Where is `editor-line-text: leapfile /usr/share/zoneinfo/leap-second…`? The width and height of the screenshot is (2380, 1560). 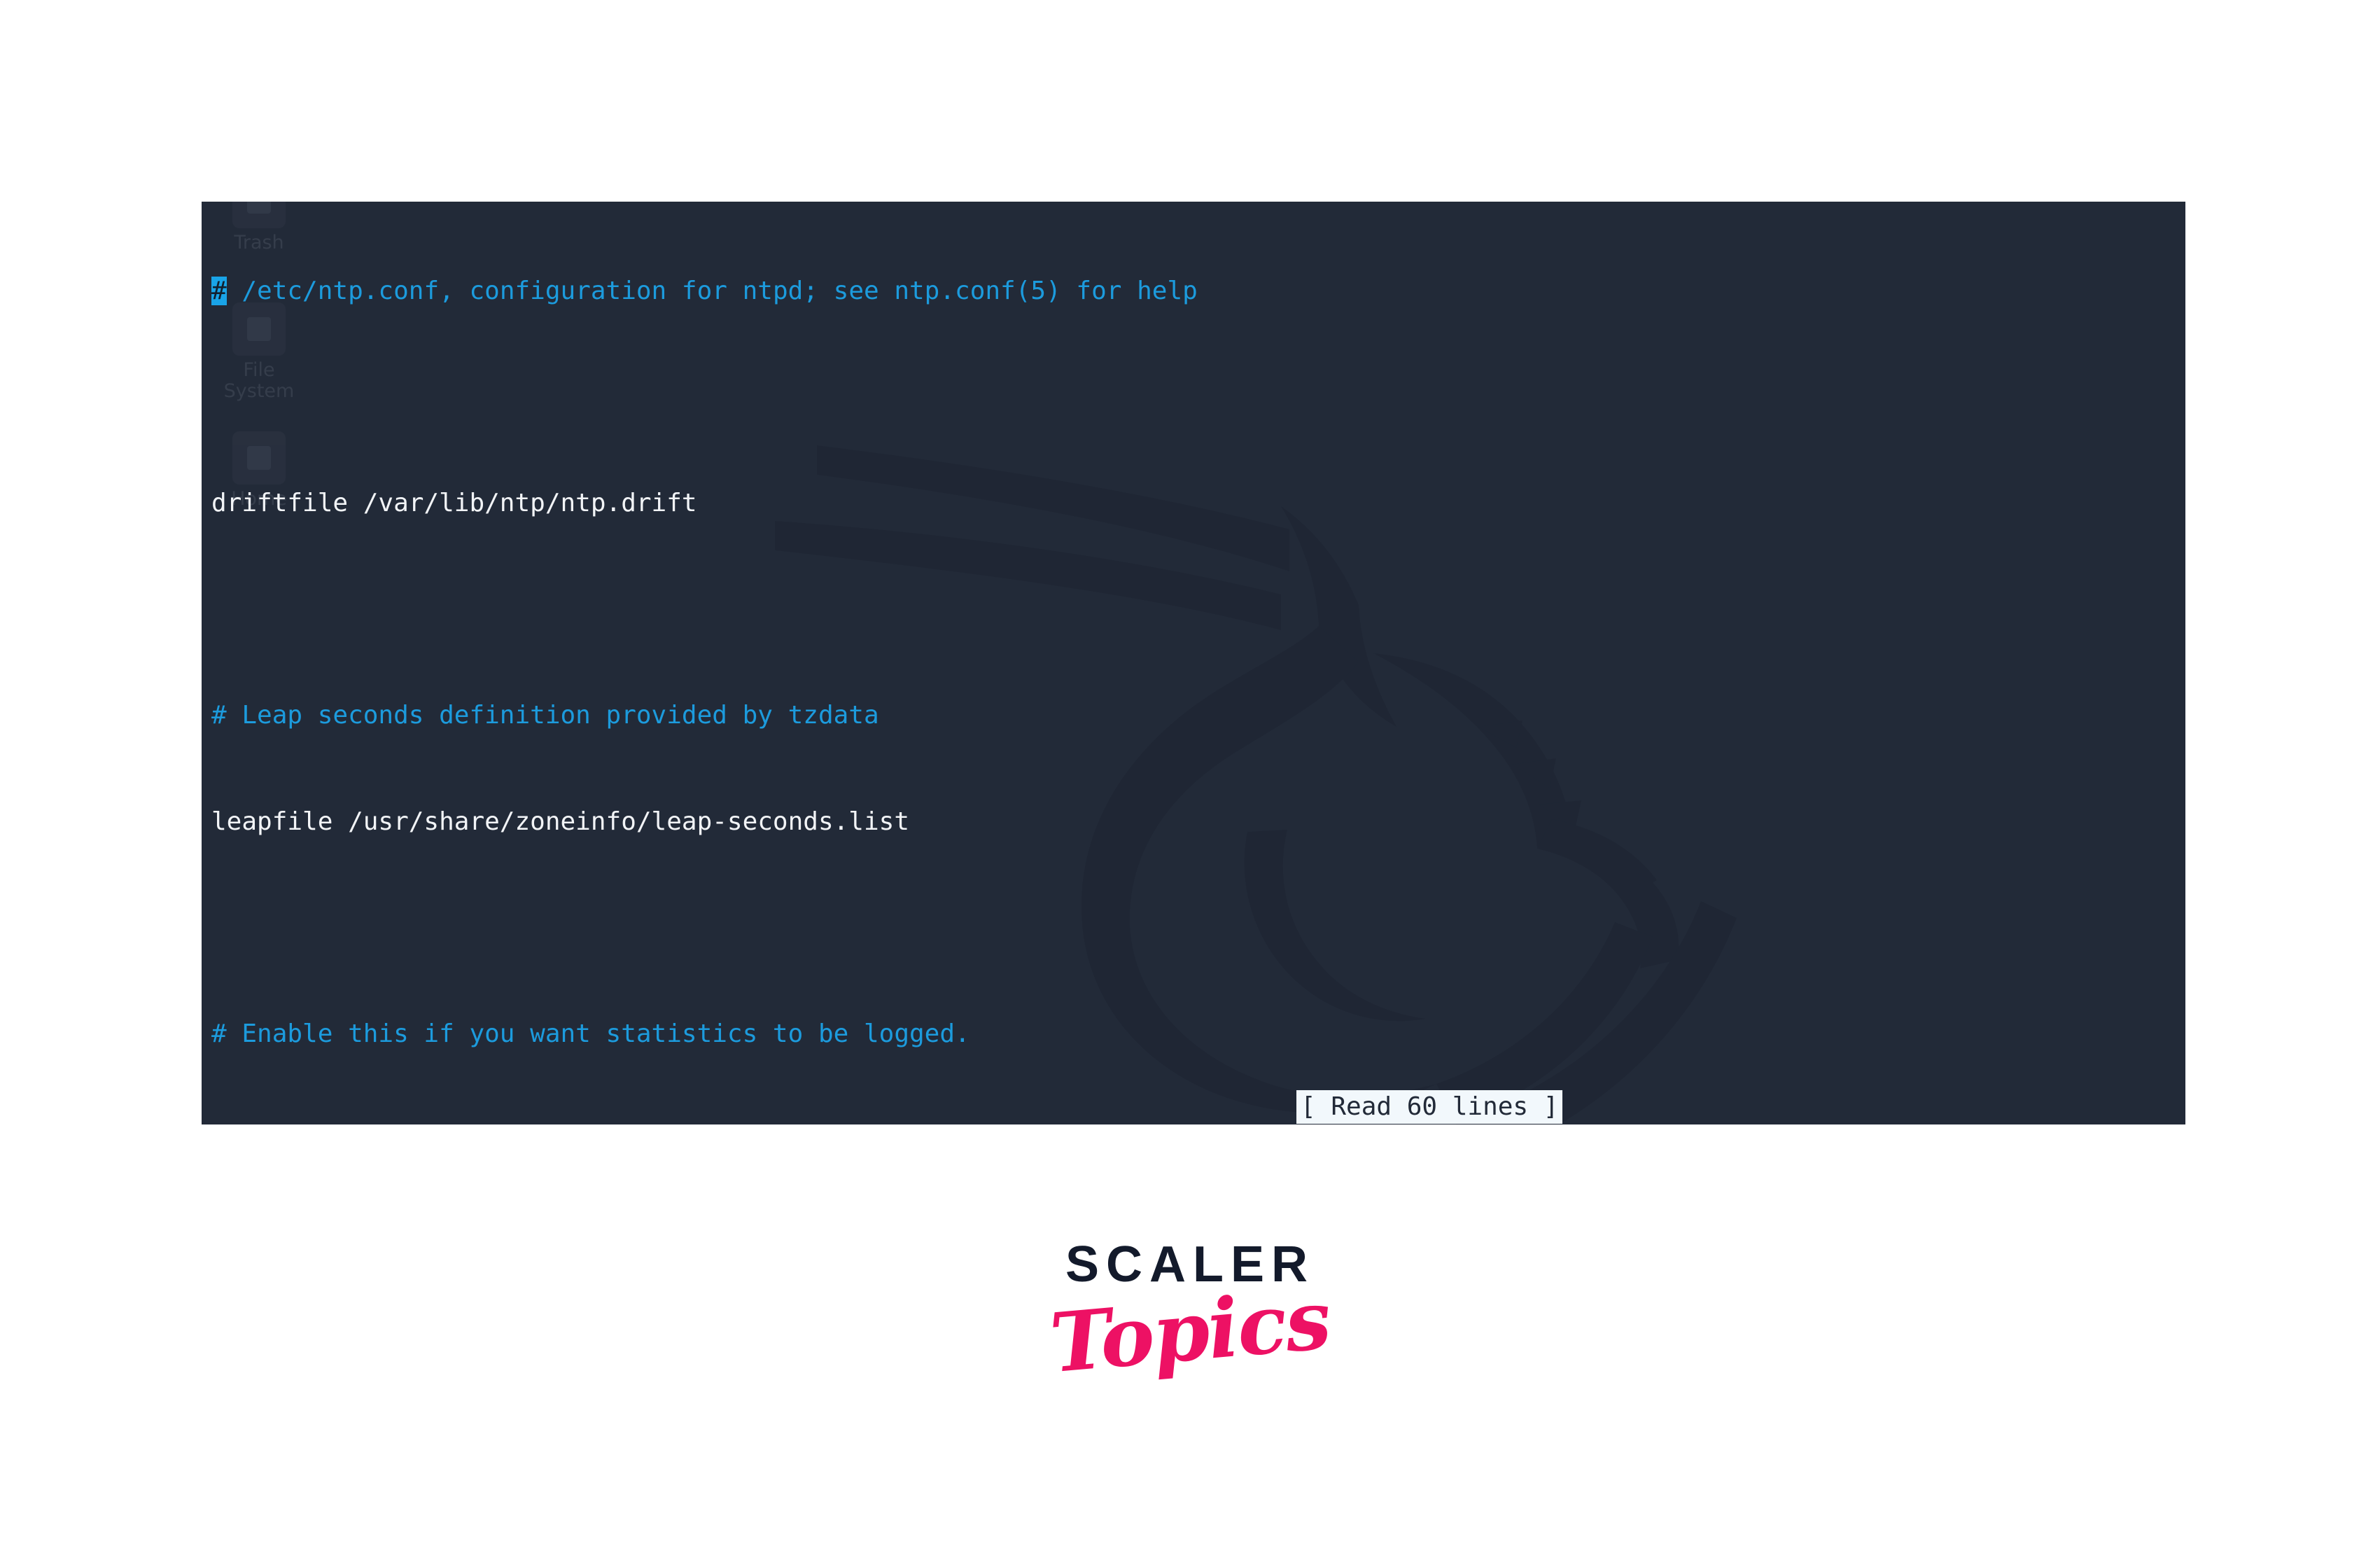 editor-line-text: leapfile /usr/share/zoneinfo/leap-second… is located at coordinates (560, 821).